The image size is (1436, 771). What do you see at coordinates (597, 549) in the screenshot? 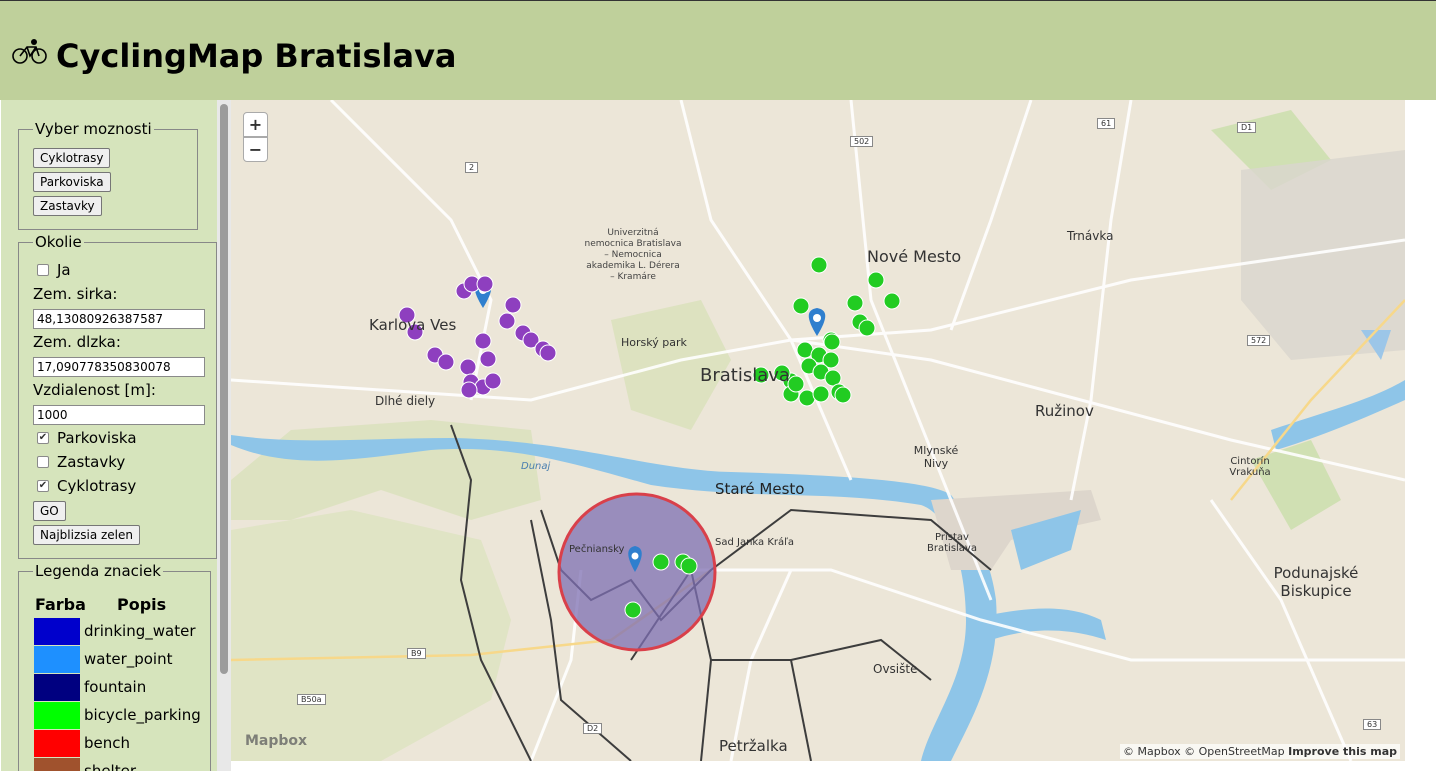
I see `map-label-pecniansky: Pečniansky` at bounding box center [597, 549].